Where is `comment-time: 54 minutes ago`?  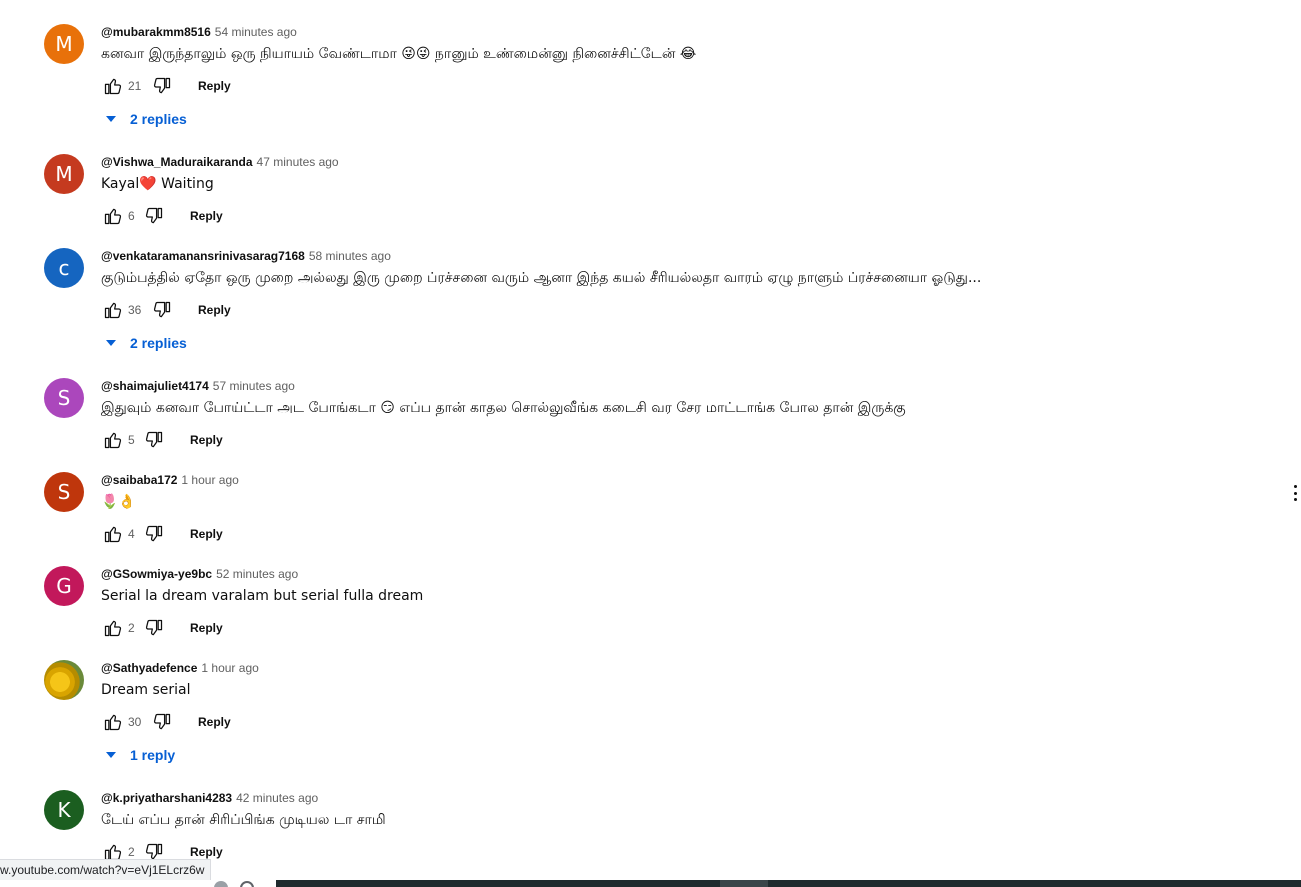
comment-time: 54 minutes ago is located at coordinates (256, 32).